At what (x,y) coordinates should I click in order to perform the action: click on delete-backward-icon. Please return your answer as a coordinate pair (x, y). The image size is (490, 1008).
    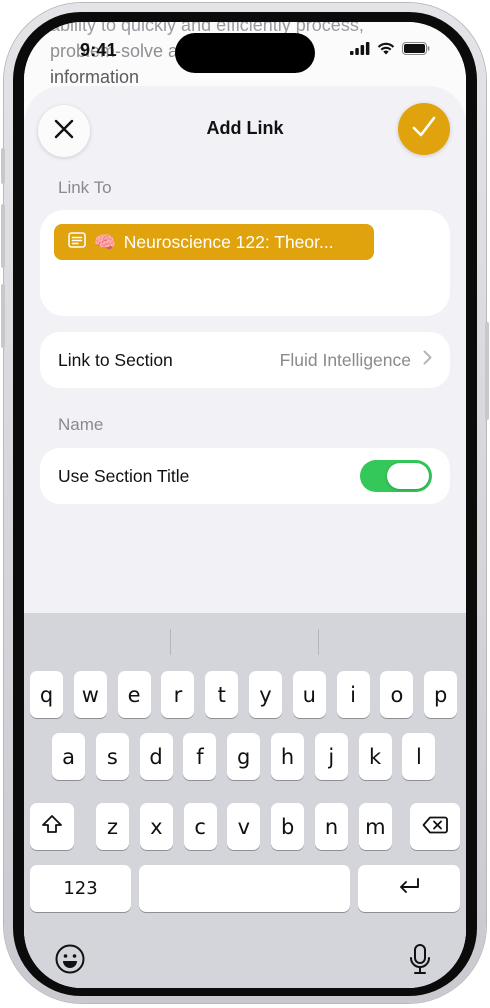
    Looking at the image, I should click on (435, 827).